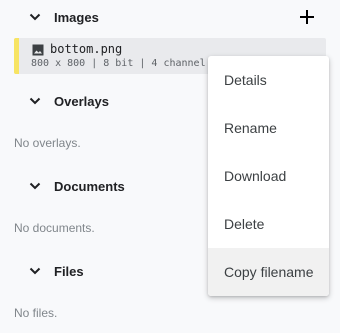 The height and width of the screenshot is (333, 340). What do you see at coordinates (38, 49) in the screenshot?
I see `image-icon` at bounding box center [38, 49].